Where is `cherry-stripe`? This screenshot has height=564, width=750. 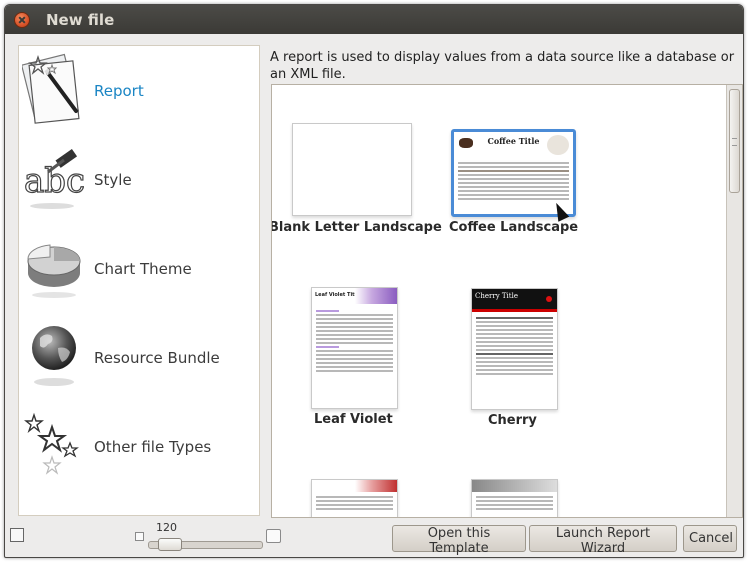
cherry-stripe is located at coordinates (514, 310).